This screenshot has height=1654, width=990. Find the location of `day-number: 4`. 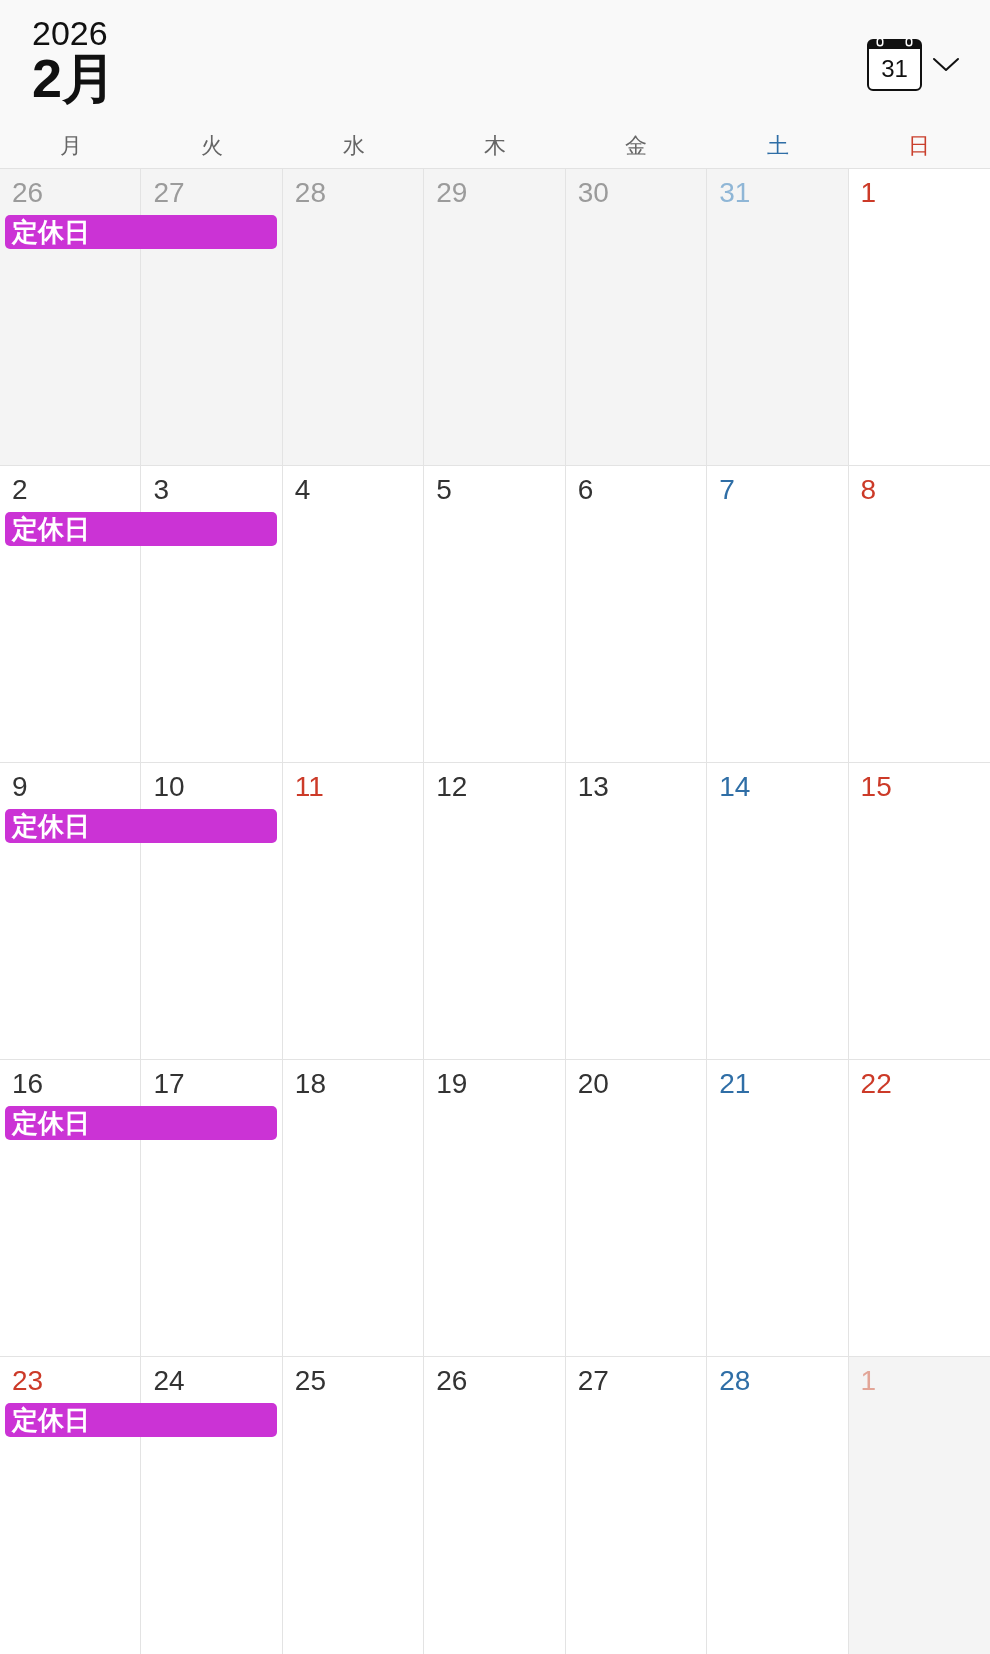

day-number: 4 is located at coordinates (302, 490).